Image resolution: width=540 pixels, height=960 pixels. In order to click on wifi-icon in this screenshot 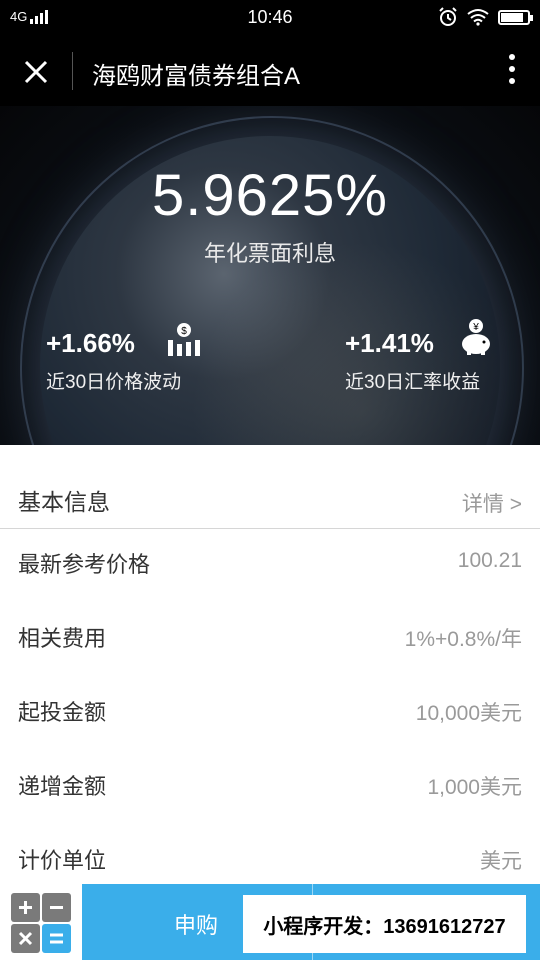, I will do `click(478, 17)`.